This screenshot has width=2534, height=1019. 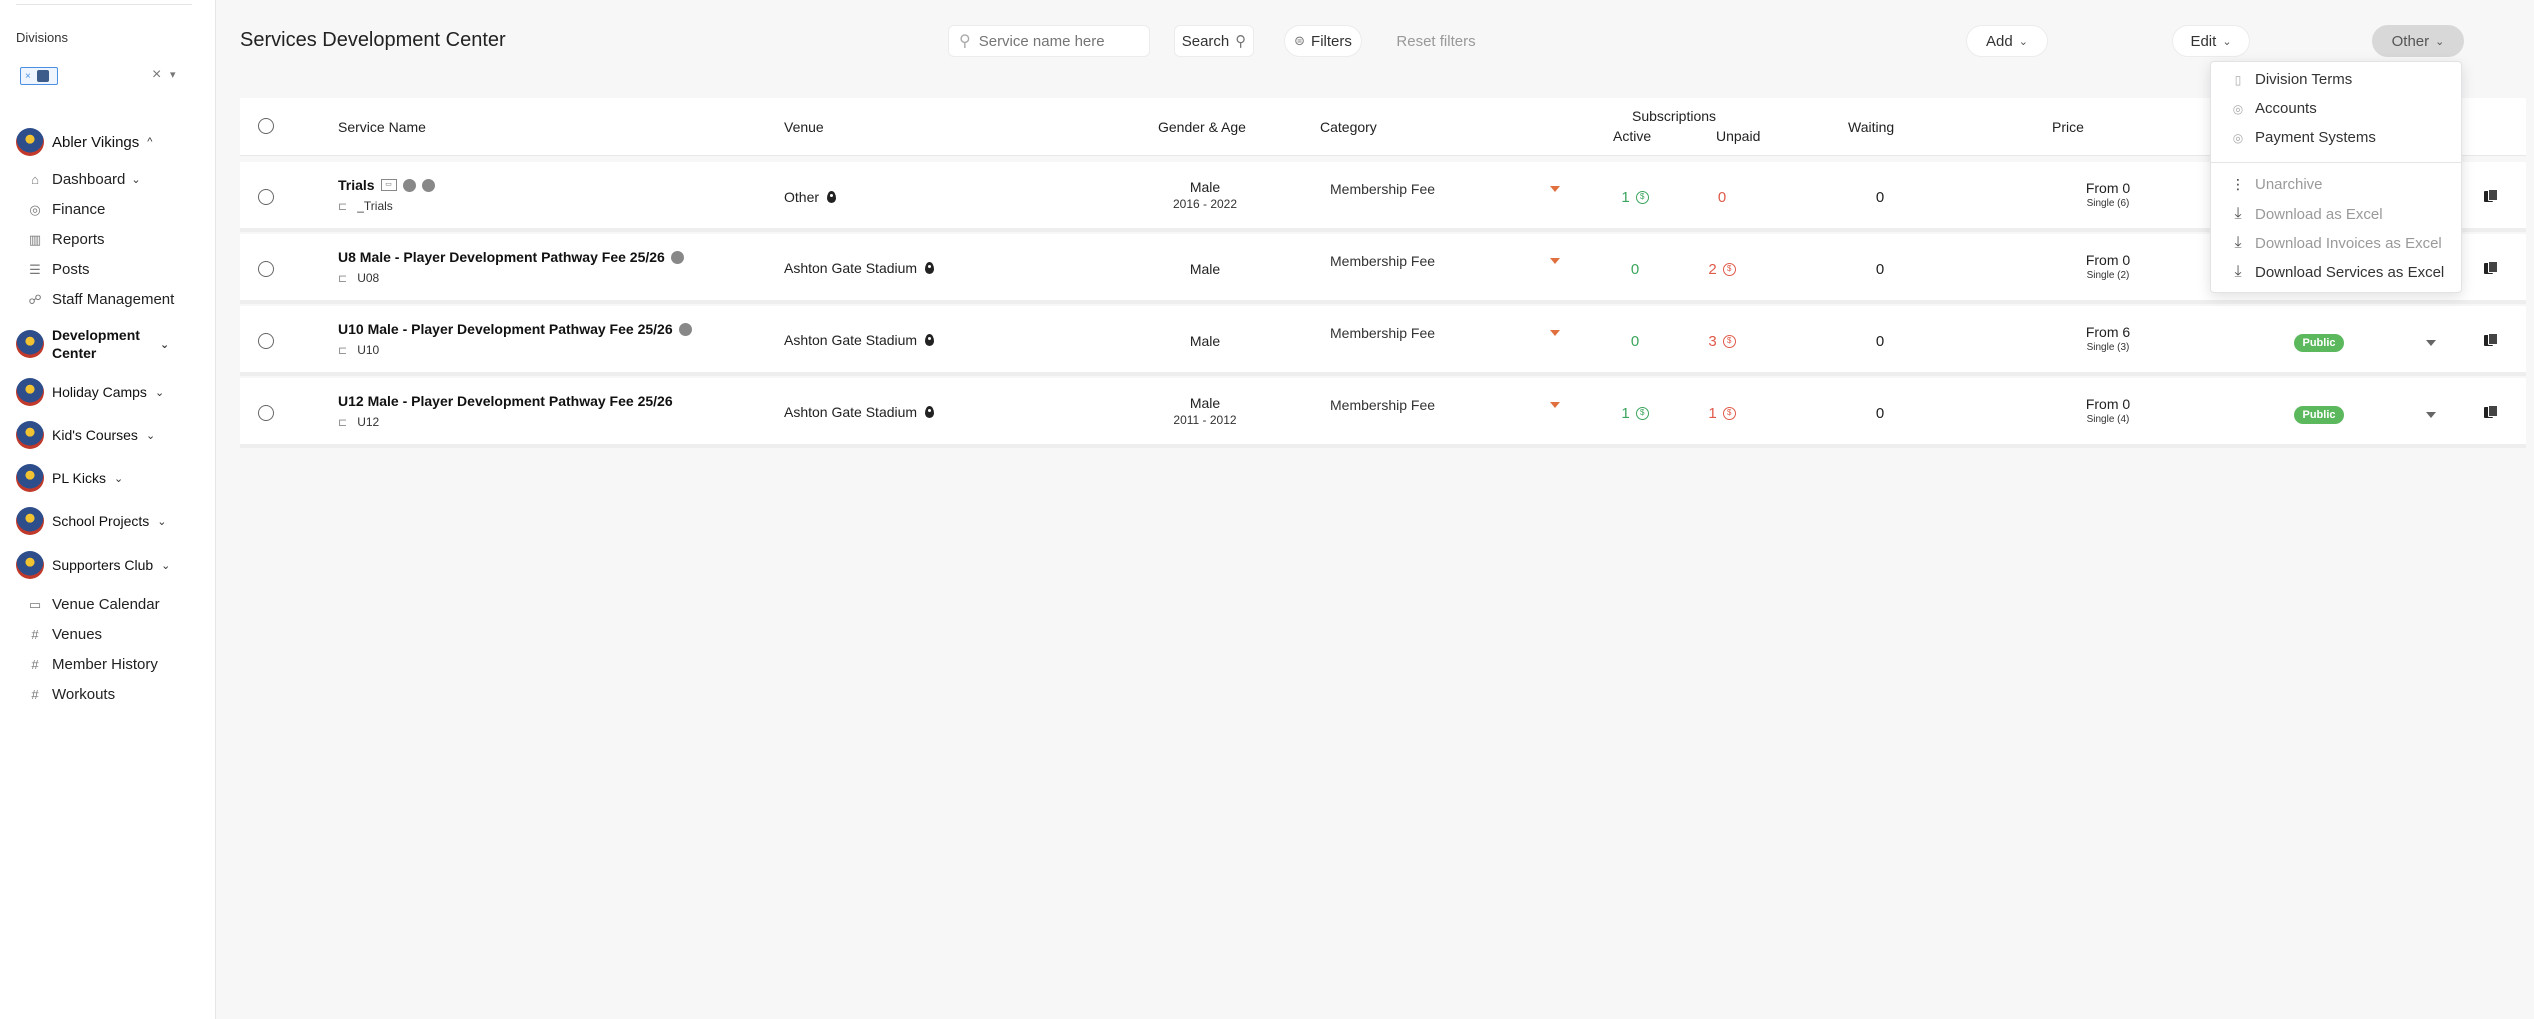 I want to click on sidebar-item-staff-management: ☍ Staff Management, so click(x=101, y=299).